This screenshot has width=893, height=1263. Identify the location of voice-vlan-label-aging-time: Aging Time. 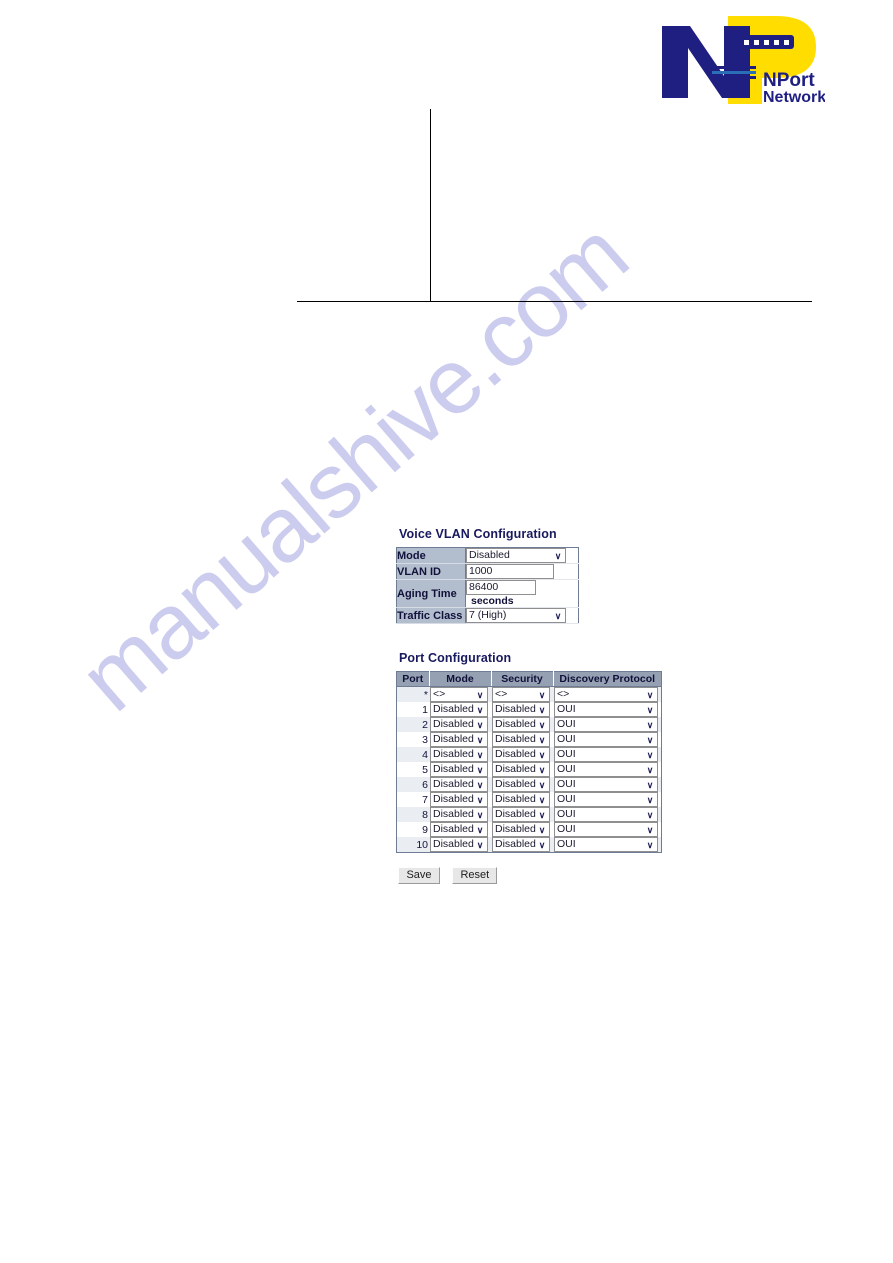
(431, 594).